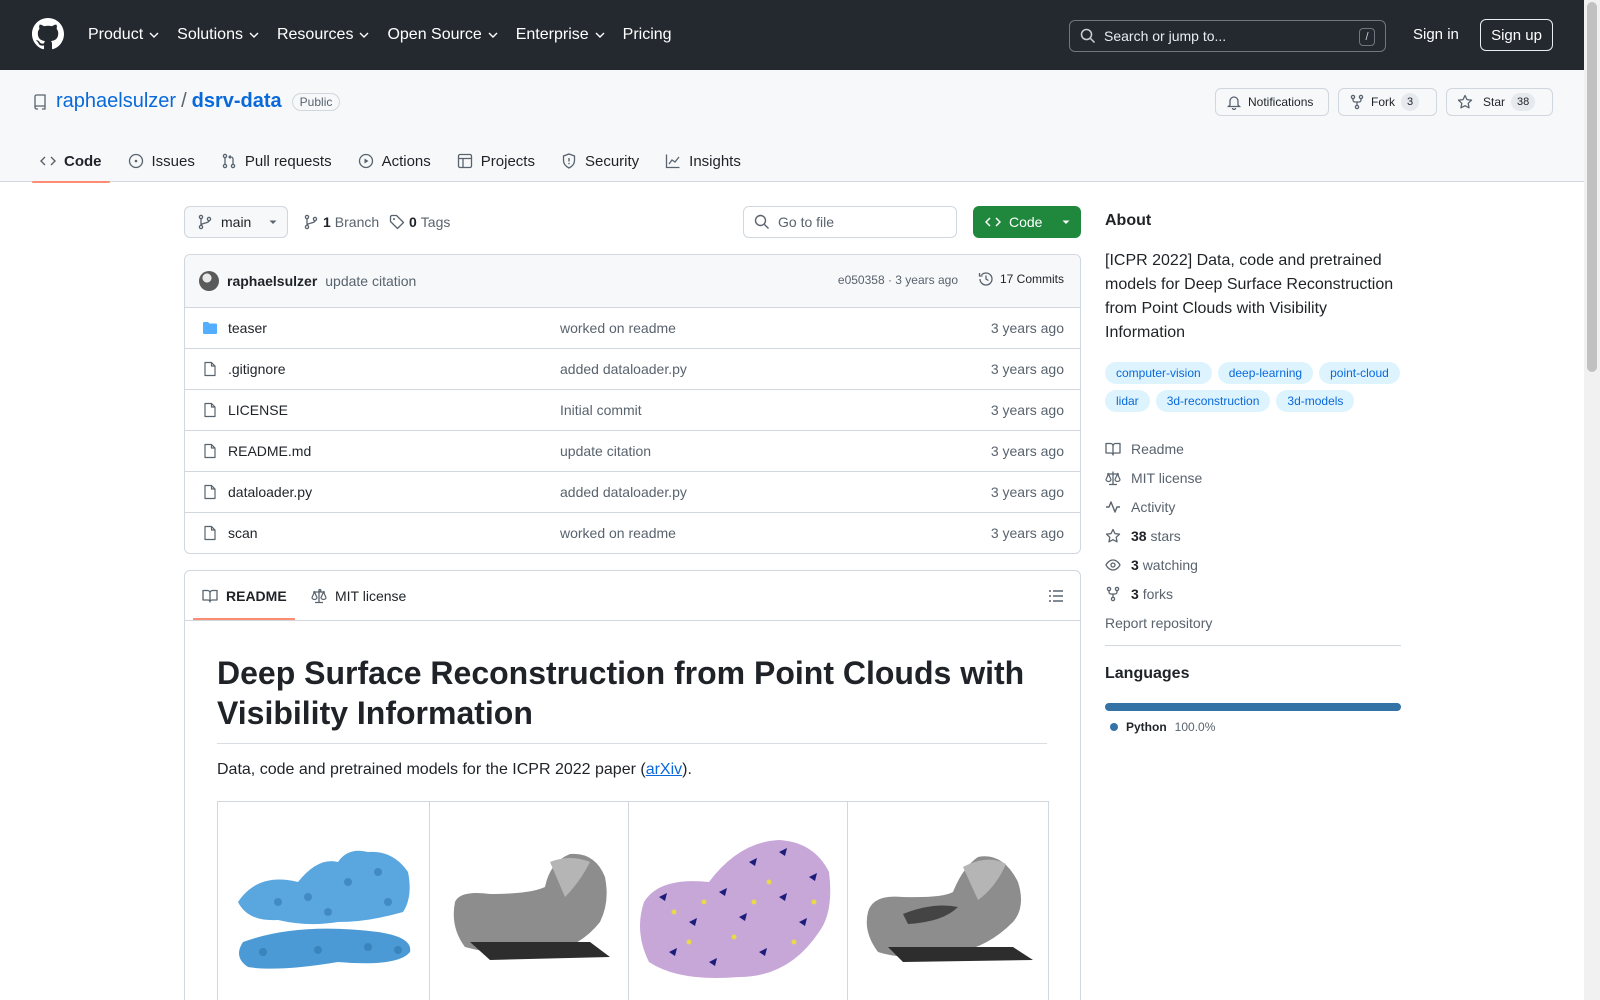 Image resolution: width=1600 pixels, height=1000 pixels. I want to click on file-name-link: scan, so click(243, 533).